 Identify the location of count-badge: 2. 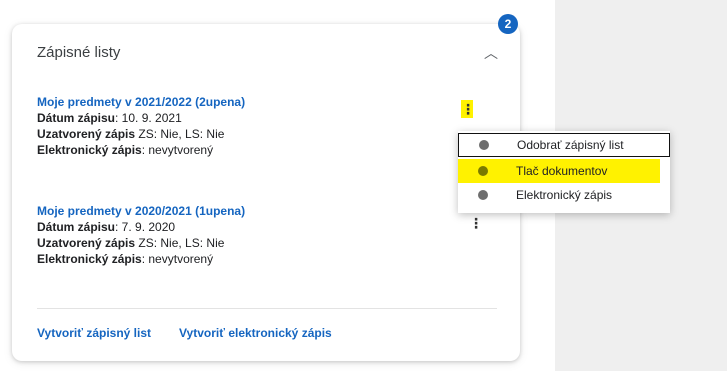
(508, 24).